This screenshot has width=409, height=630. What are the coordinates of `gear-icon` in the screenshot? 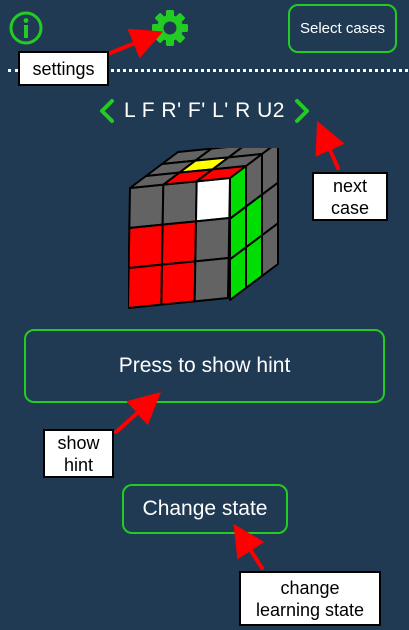 It's located at (170, 28).